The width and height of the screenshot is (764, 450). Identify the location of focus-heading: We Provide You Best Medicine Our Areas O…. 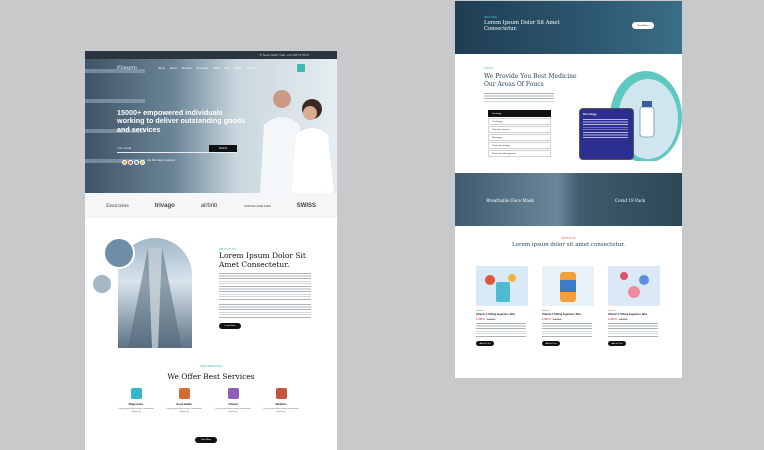
(530, 80).